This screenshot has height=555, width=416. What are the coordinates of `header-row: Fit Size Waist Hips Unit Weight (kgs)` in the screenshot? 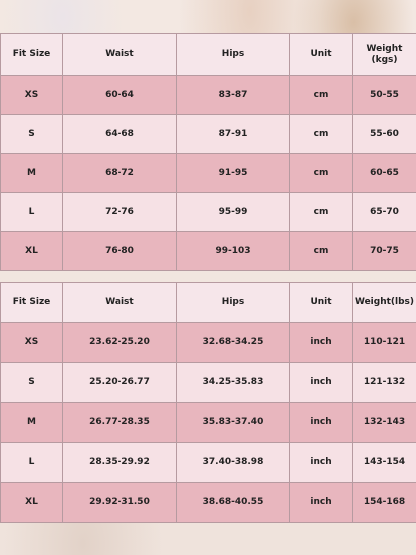 It's located at (208, 54).